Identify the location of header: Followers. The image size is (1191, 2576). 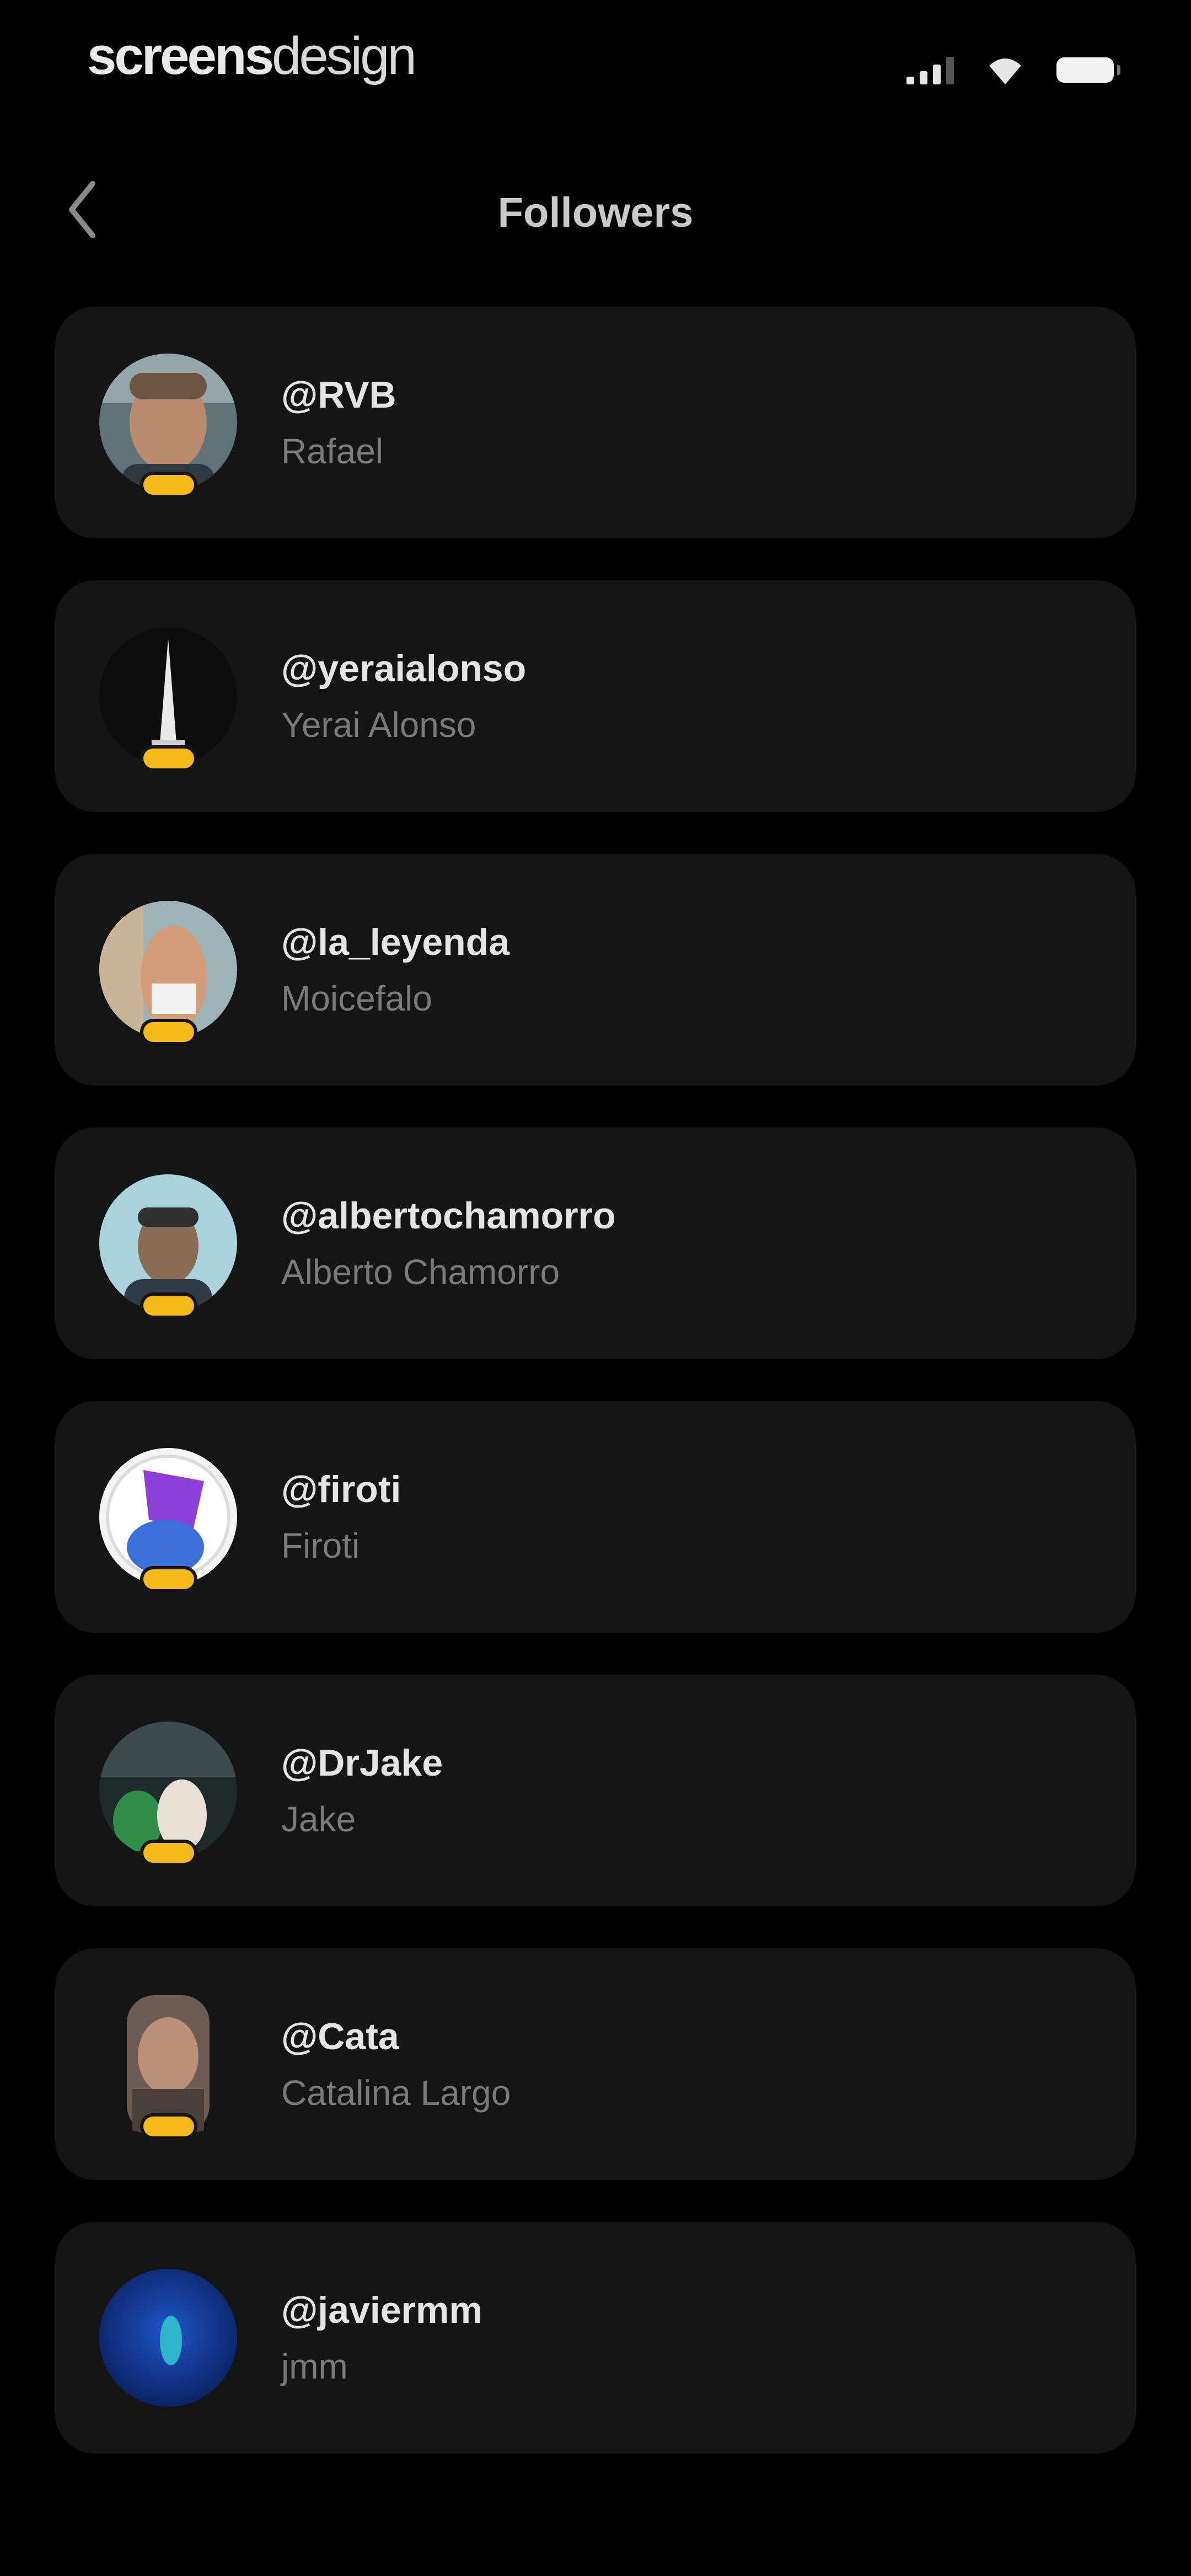
(595, 209).